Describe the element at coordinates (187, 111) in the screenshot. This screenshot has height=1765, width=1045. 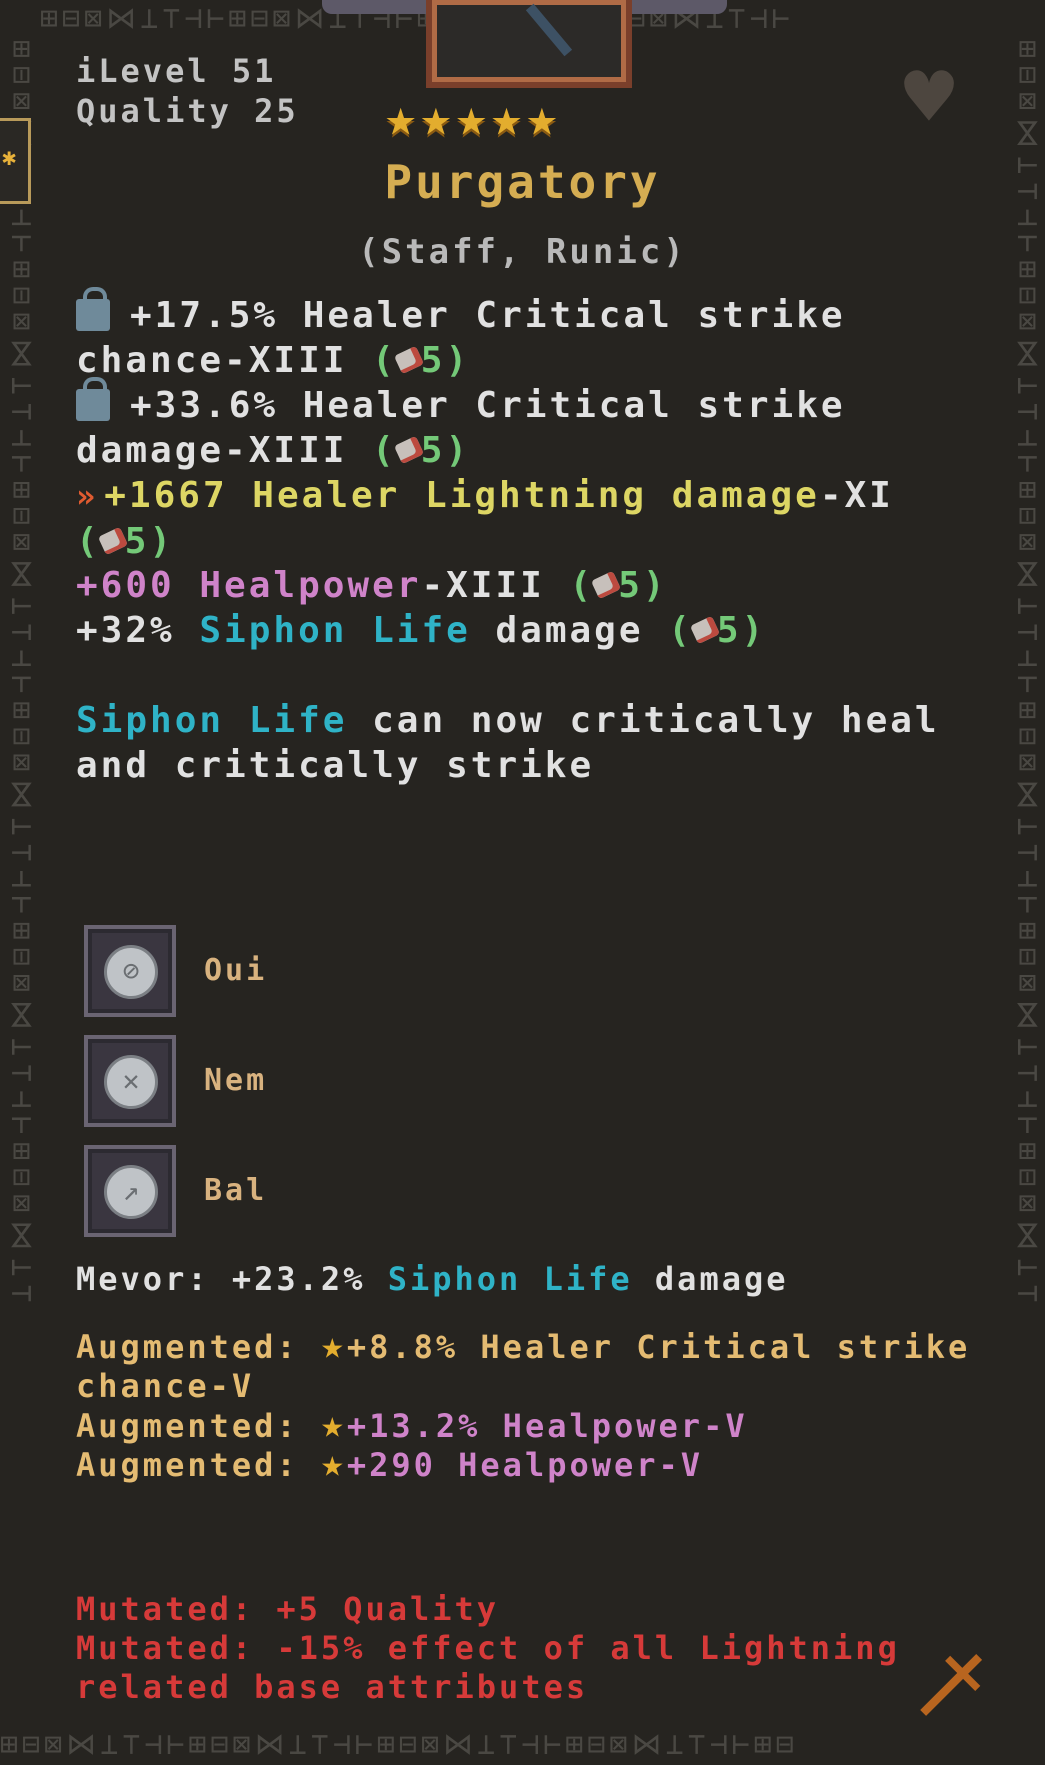
I see `item-quality: Quality 25` at that location.